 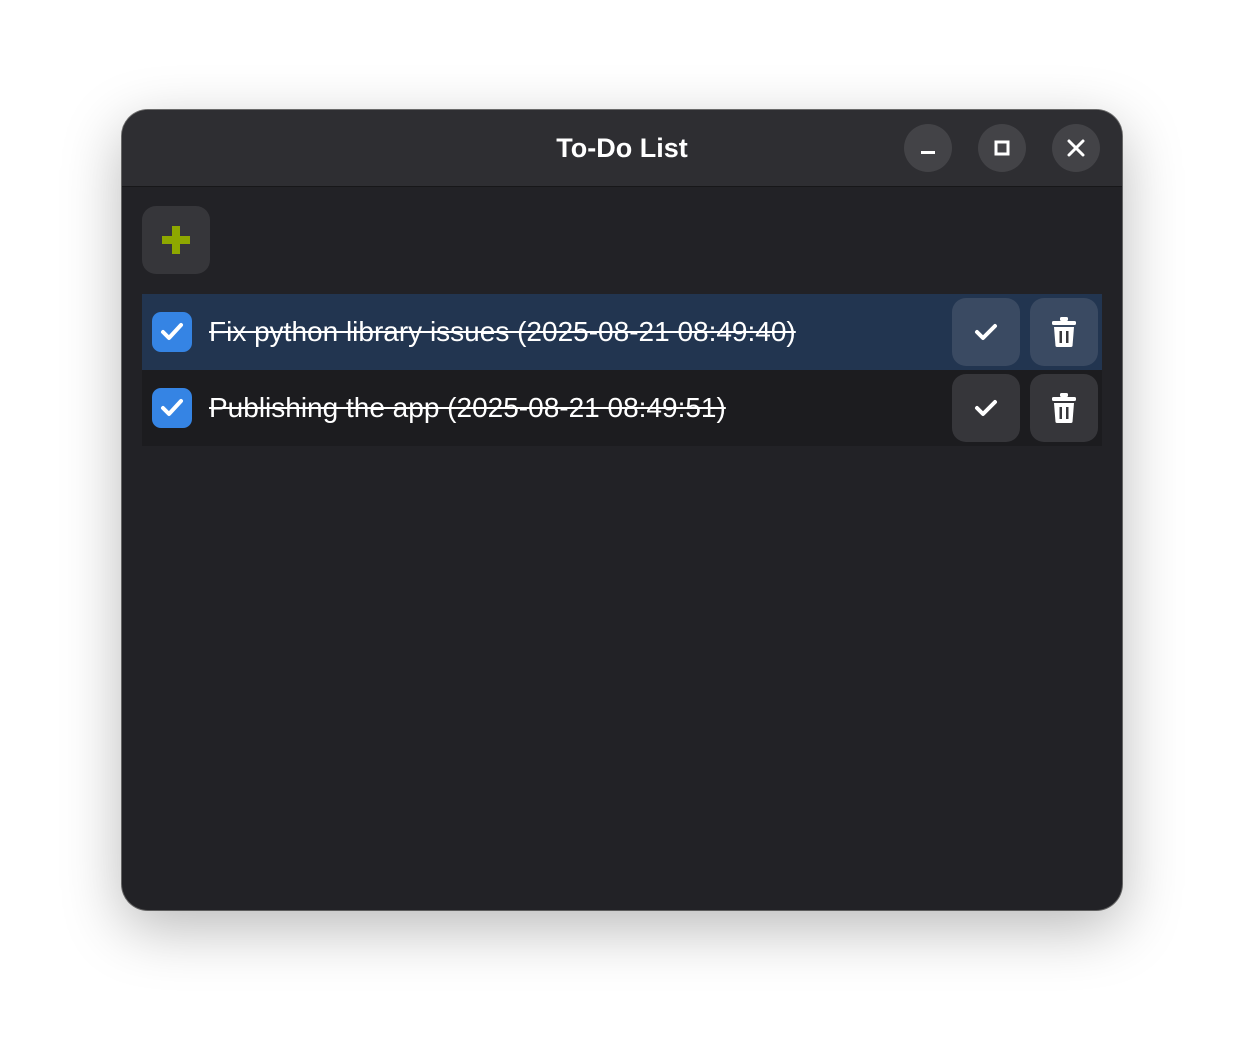 I want to click on close-button, so click(x=1076, y=148).